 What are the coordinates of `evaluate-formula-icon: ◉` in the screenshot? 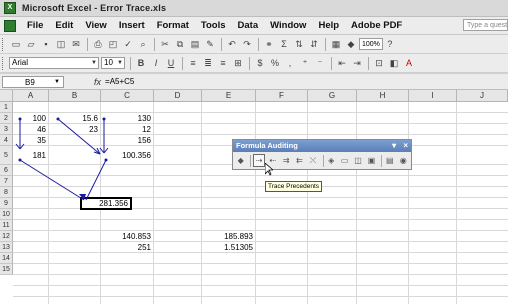 It's located at (403, 160).